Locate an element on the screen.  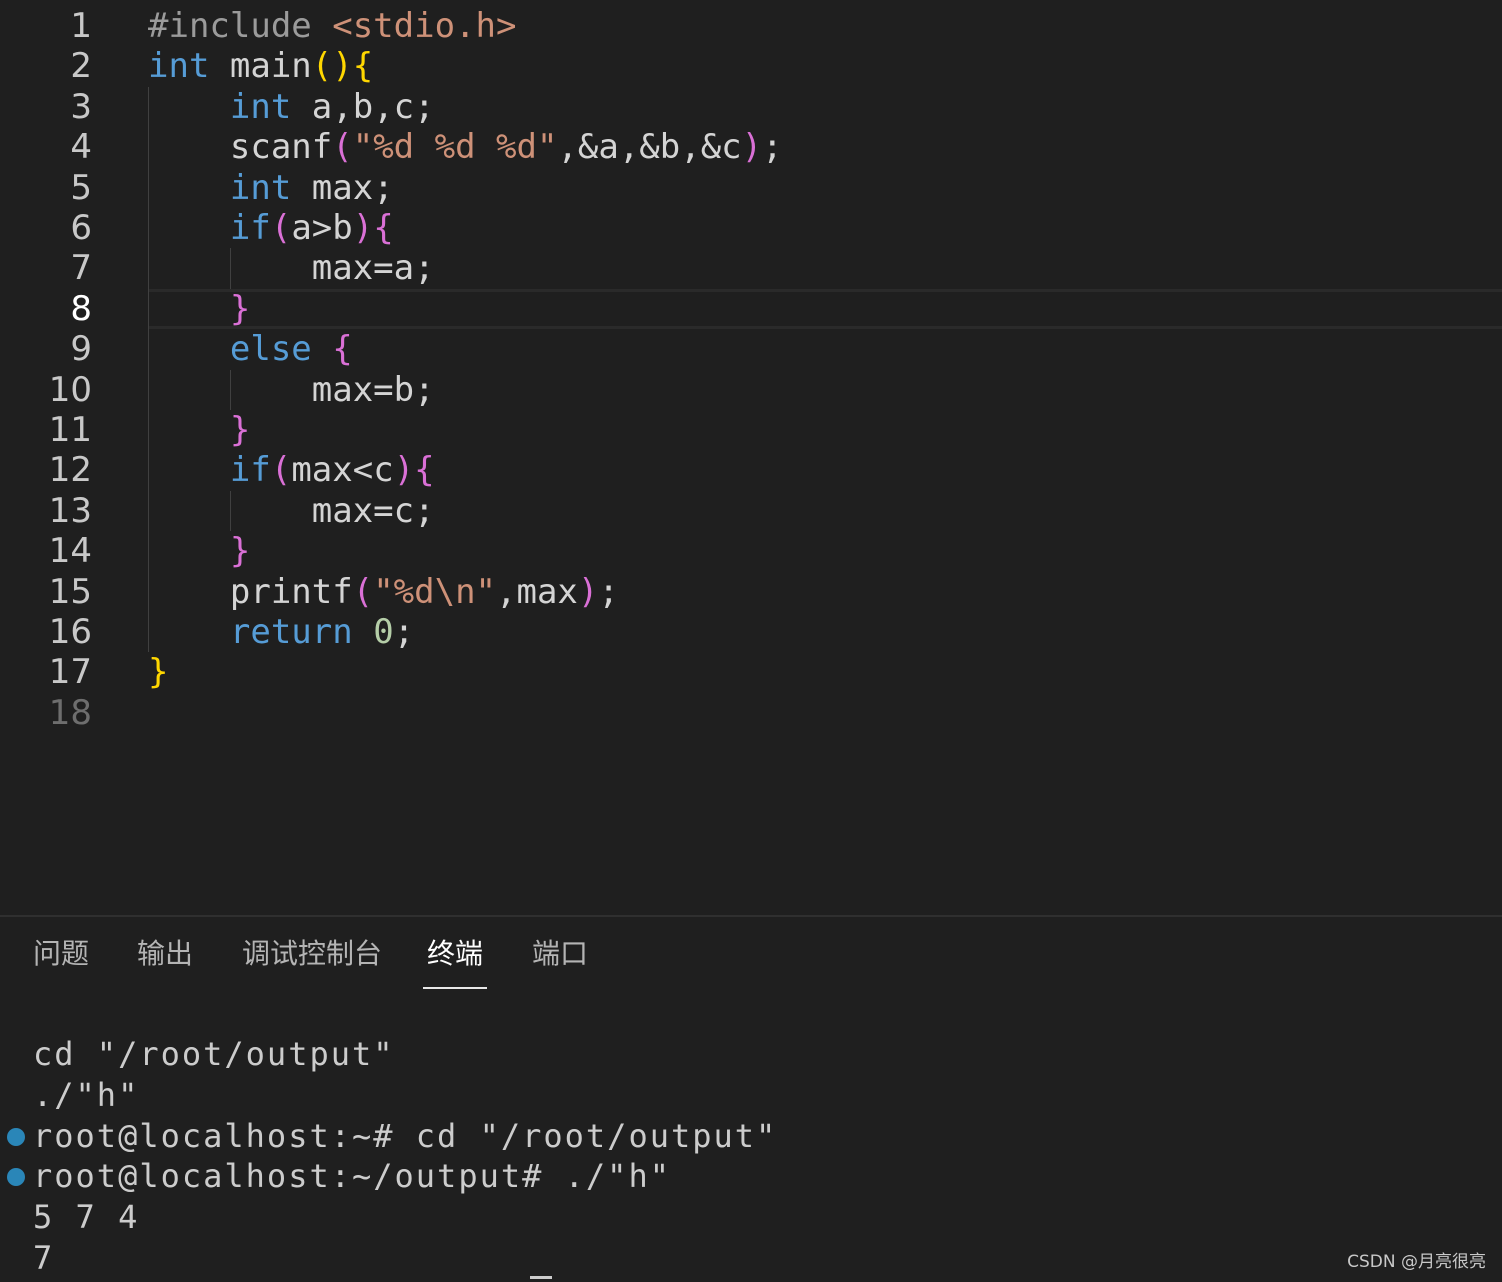
line-number: 2 is located at coordinates (81, 66).